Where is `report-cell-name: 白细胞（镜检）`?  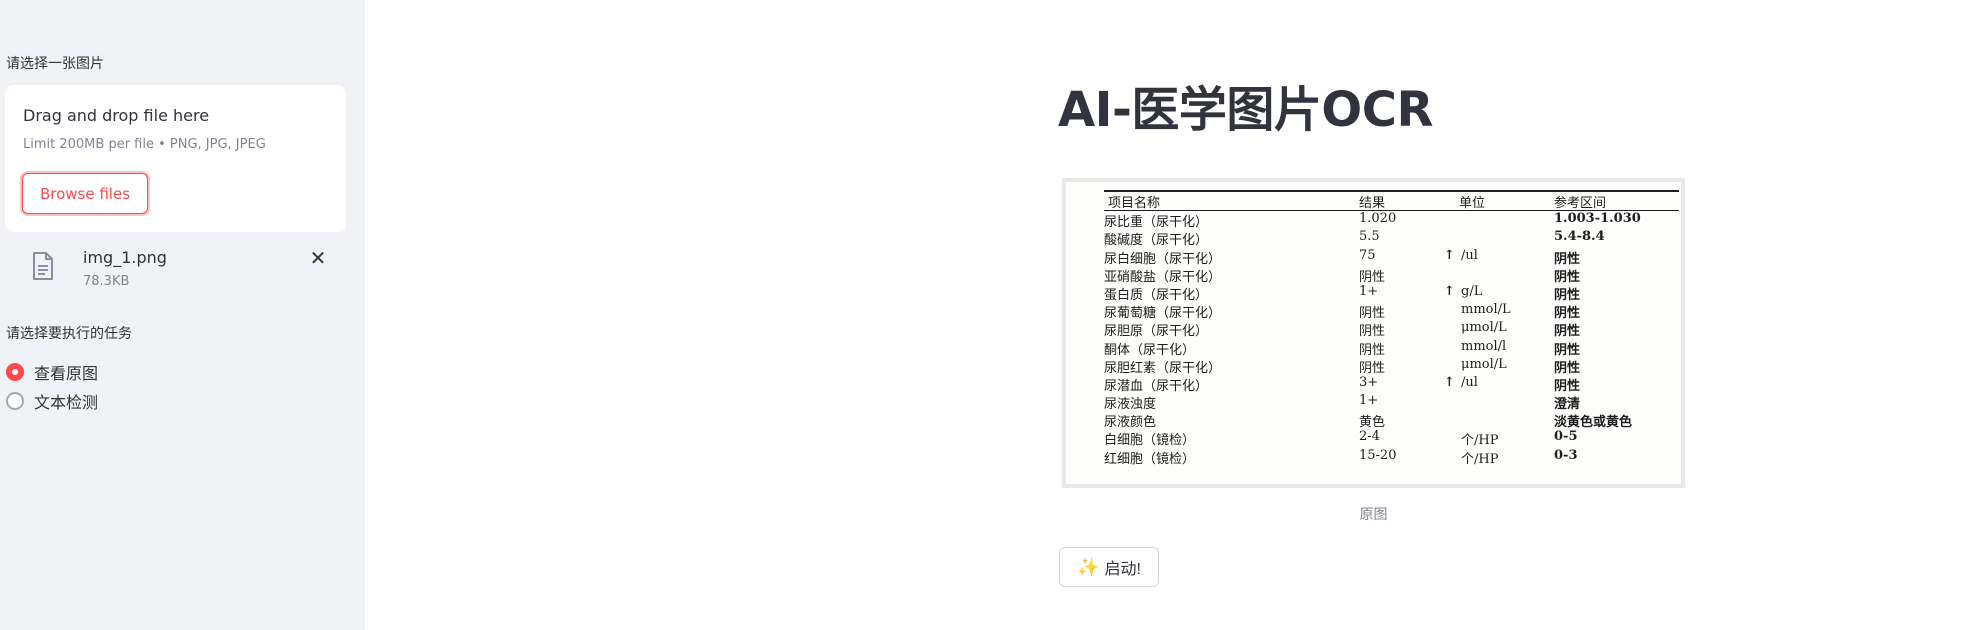
report-cell-name: 白细胞（镜检） is located at coordinates (1150, 441).